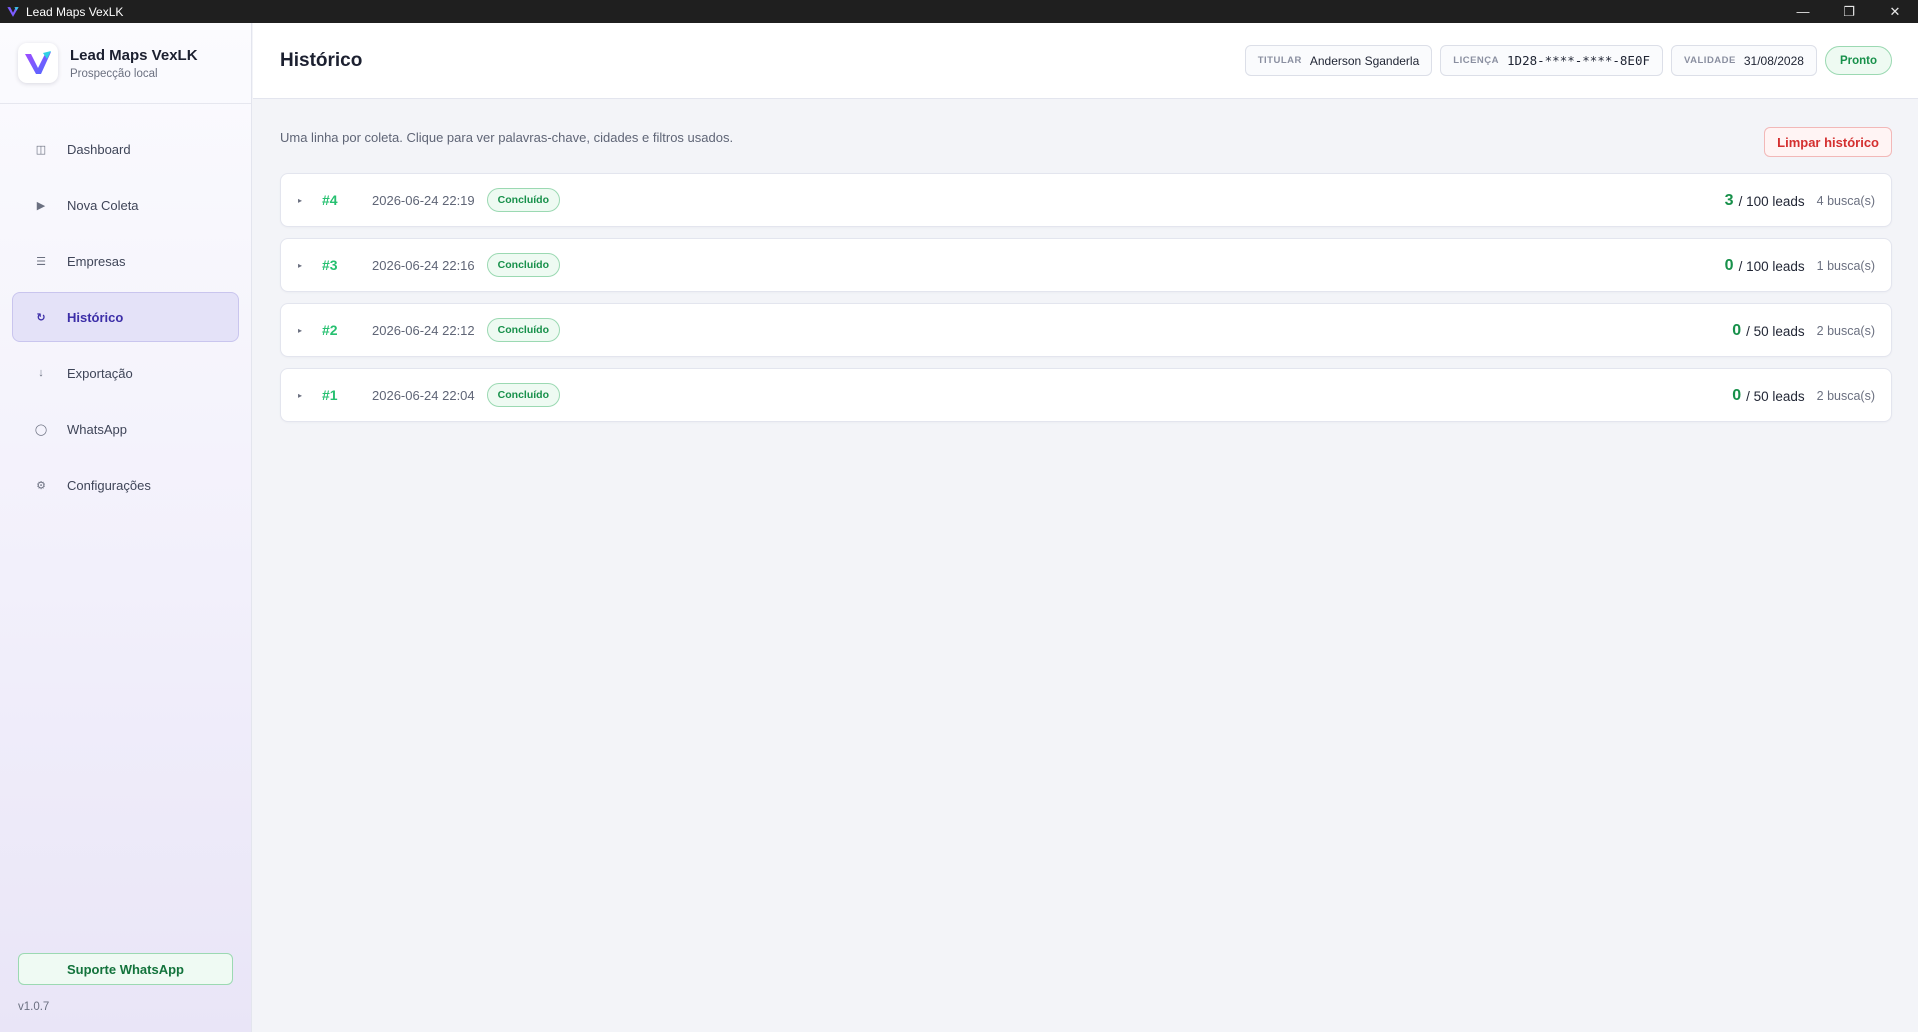 This screenshot has height=1032, width=1918. I want to click on brand-logo-icon, so click(38, 62).